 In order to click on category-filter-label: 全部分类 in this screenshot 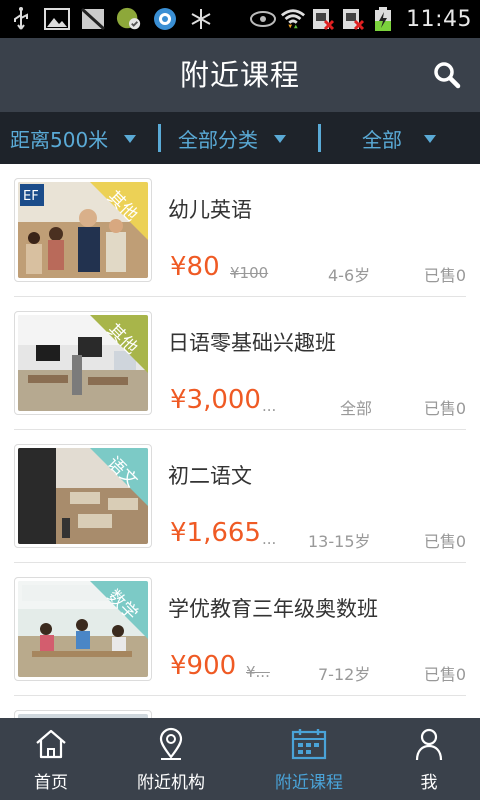, I will do `click(218, 139)`.